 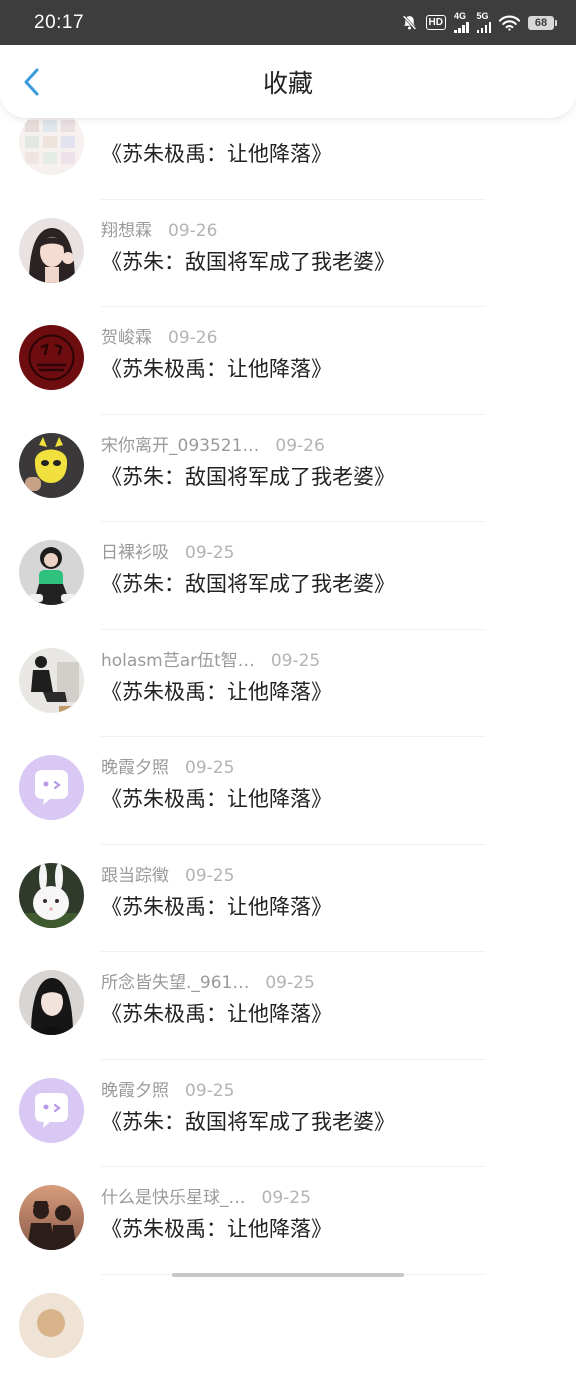 What do you see at coordinates (484, 22) in the screenshot?
I see `signal-5g-icon: 5G` at bounding box center [484, 22].